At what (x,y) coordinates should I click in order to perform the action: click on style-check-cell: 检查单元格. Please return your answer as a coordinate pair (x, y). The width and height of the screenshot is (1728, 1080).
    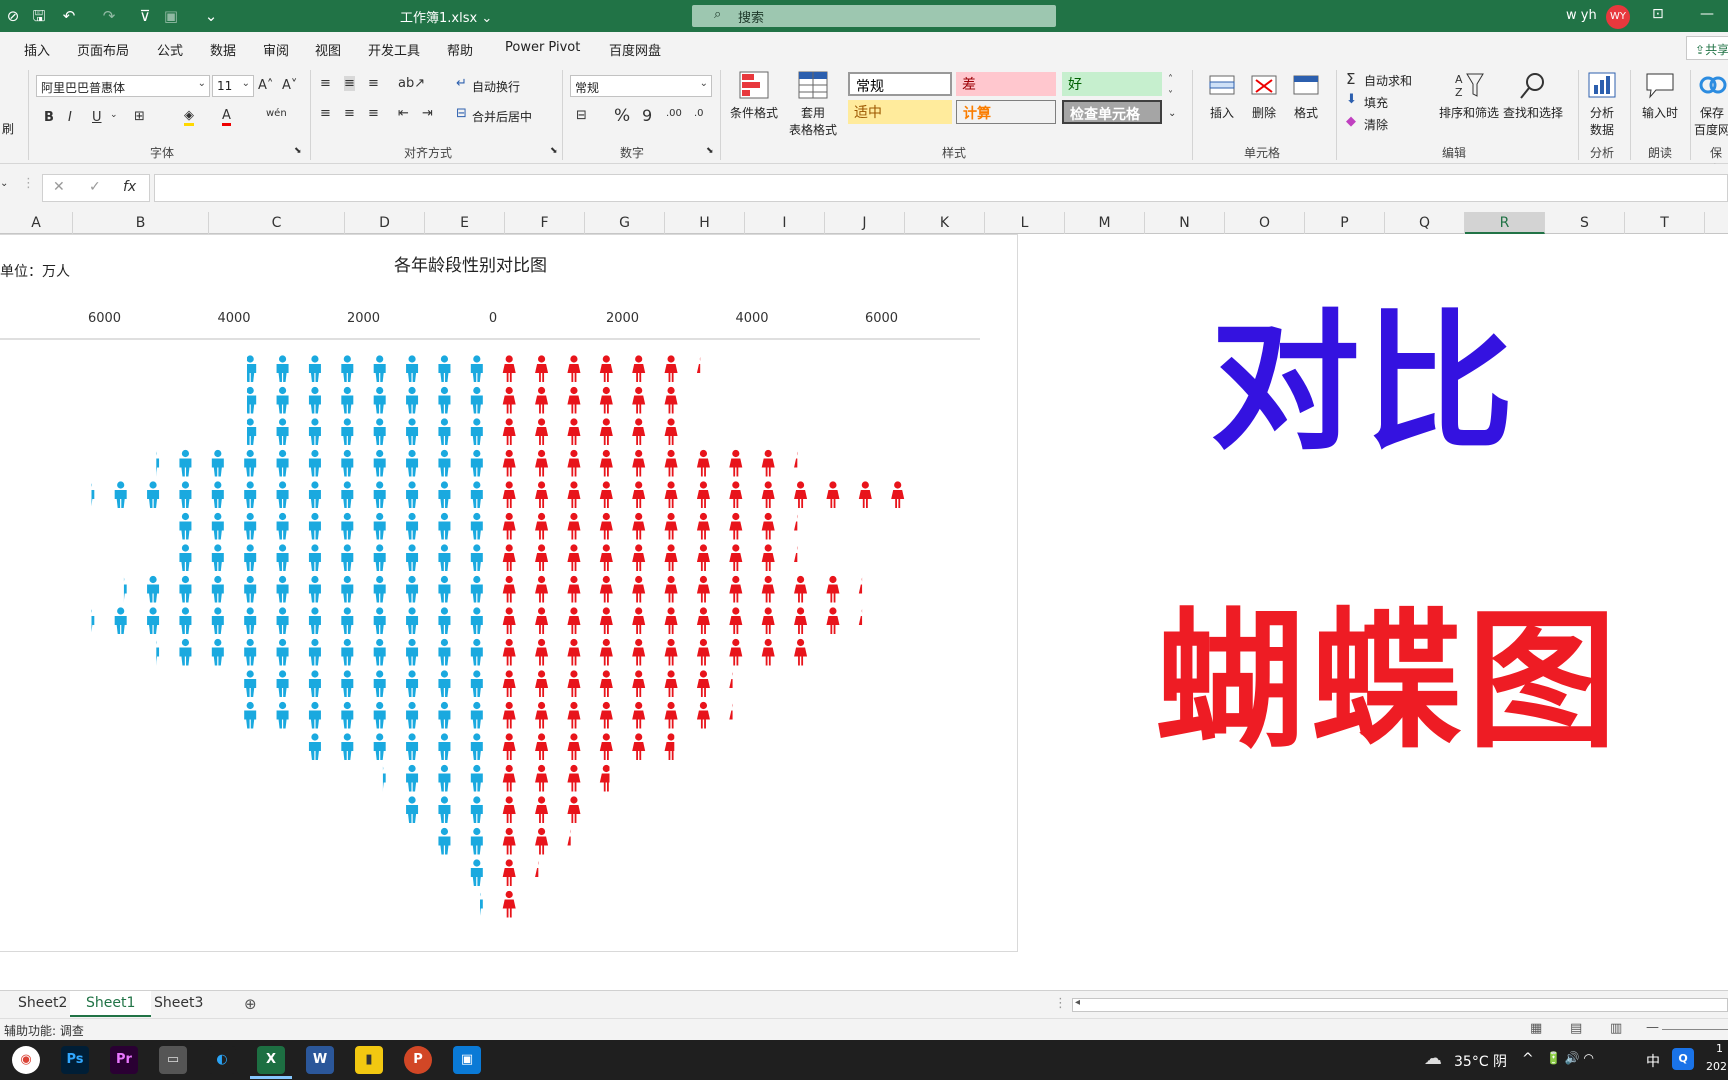
    Looking at the image, I should click on (1112, 112).